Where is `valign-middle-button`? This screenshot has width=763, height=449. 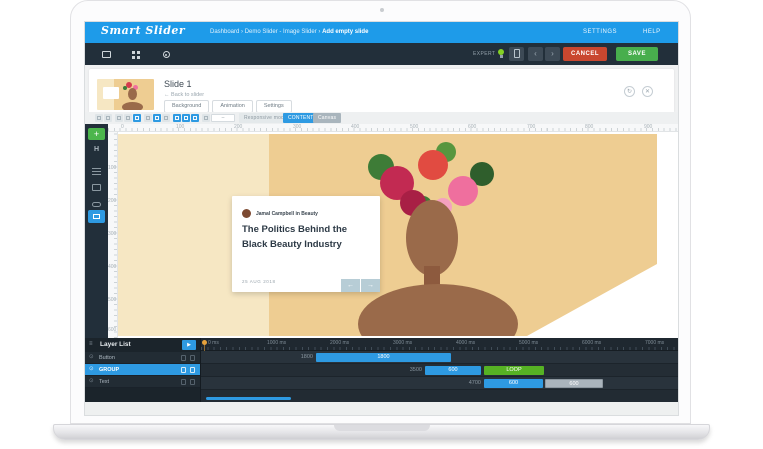 valign-middle-button is located at coordinates (157, 118).